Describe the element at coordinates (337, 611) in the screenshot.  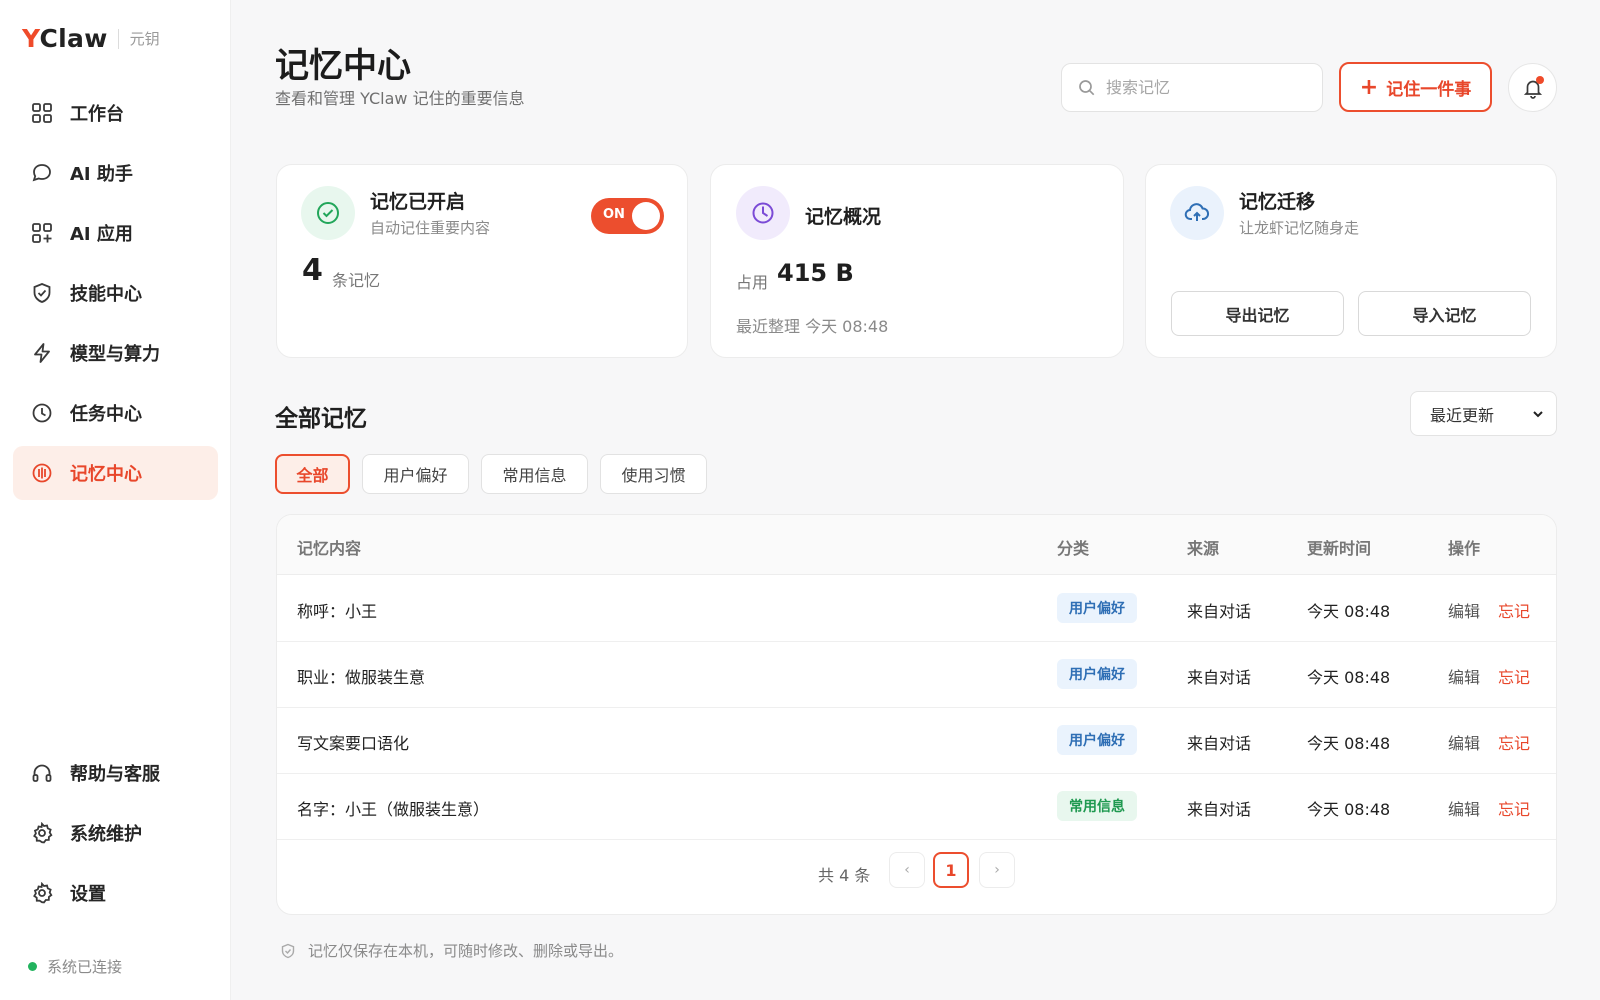
I see `memory-content: 称呼：小王` at that location.